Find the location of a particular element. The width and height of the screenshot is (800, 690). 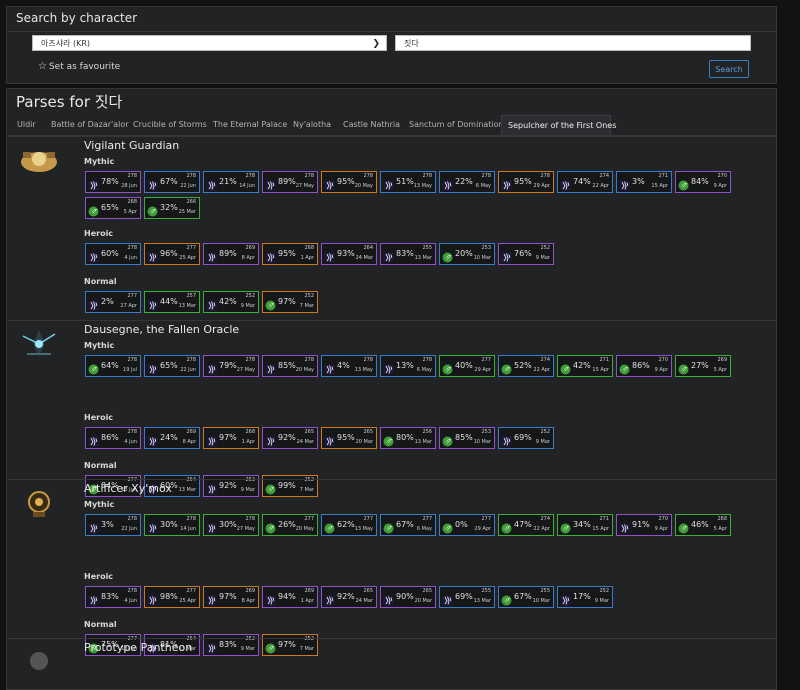

restoration-spec-icon is located at coordinates (506, 367).